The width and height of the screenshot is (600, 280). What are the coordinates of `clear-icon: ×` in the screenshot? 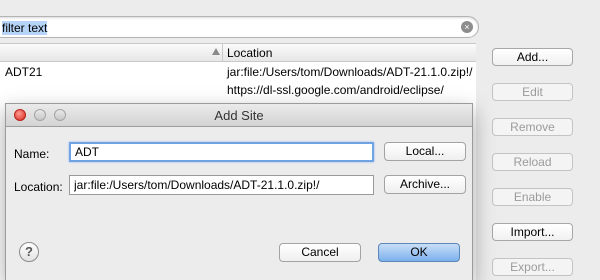 It's located at (467, 27).